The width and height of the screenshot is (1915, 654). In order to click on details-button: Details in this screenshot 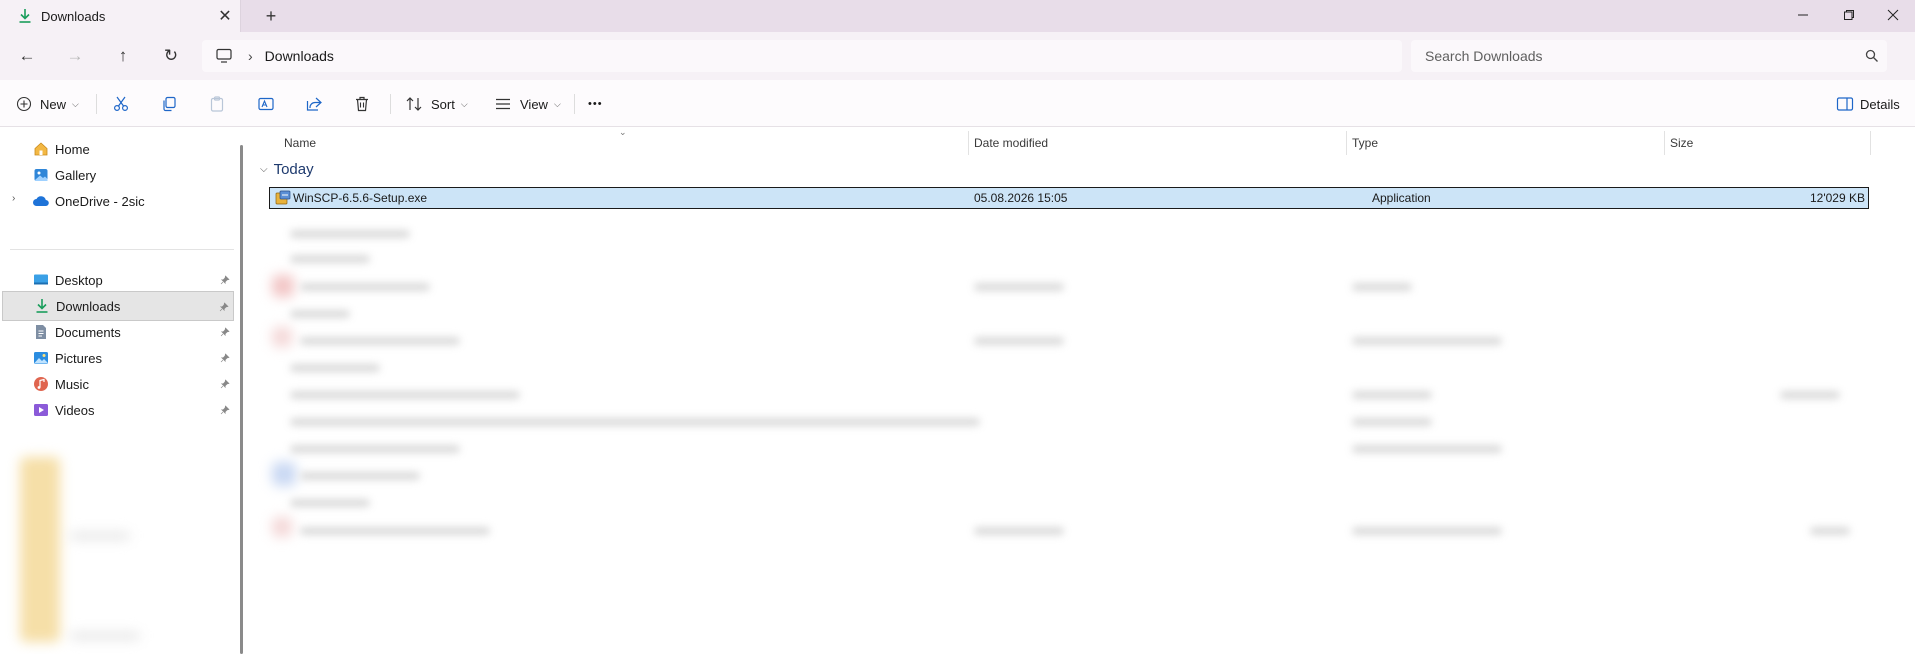, I will do `click(1868, 104)`.